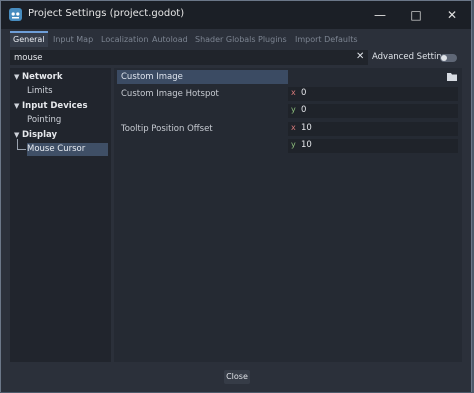  I want to click on custom-image-property: Custom Image, so click(202, 77).